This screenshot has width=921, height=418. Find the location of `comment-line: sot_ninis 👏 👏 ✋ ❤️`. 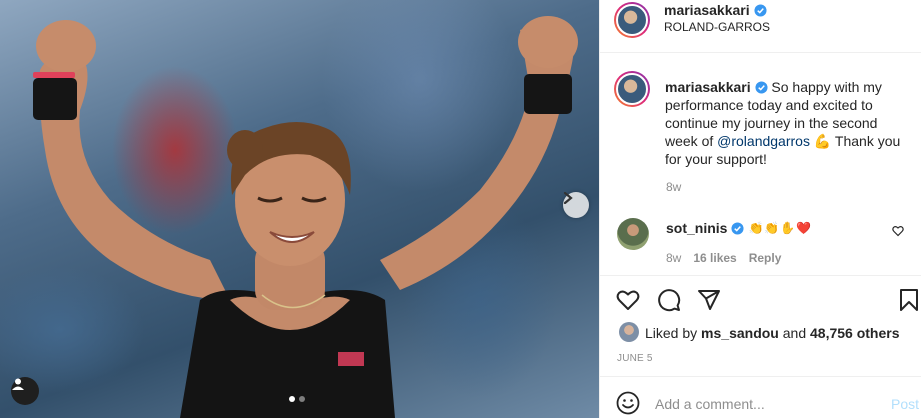

comment-line: sot_ninis 👏 👏 ✋ ❤️ is located at coordinates (738, 228).